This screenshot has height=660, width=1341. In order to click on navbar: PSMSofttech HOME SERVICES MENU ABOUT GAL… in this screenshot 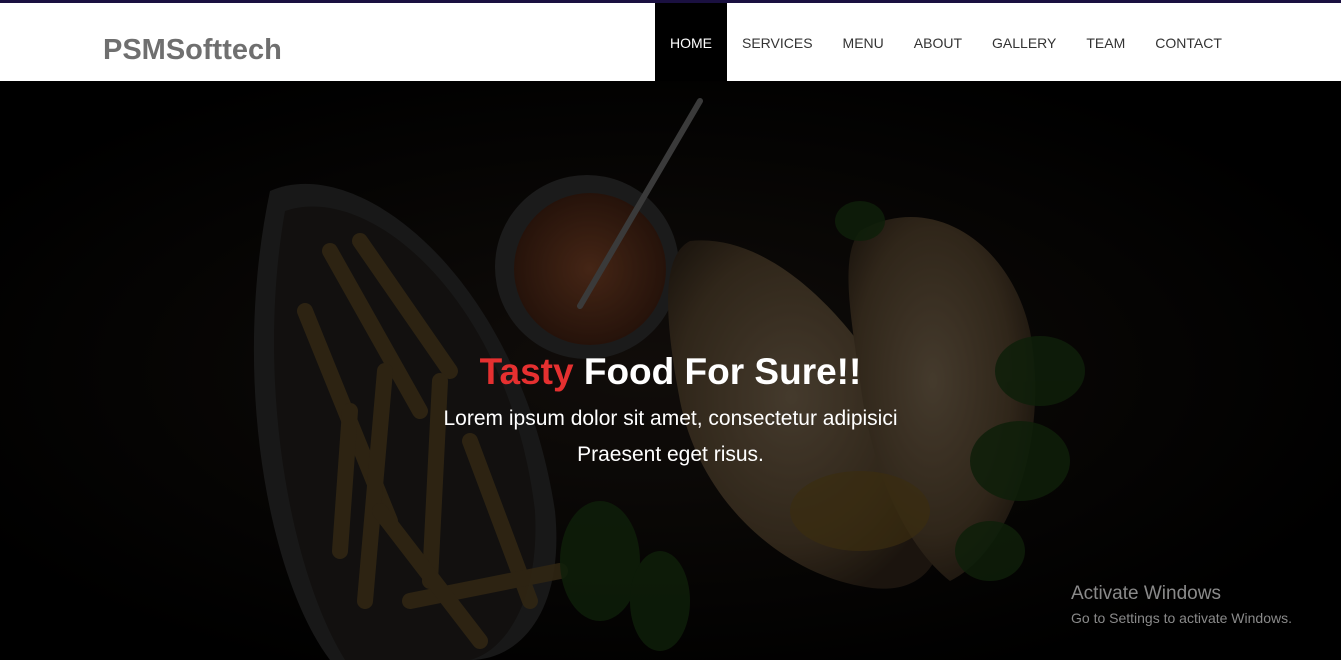, I will do `click(670, 42)`.